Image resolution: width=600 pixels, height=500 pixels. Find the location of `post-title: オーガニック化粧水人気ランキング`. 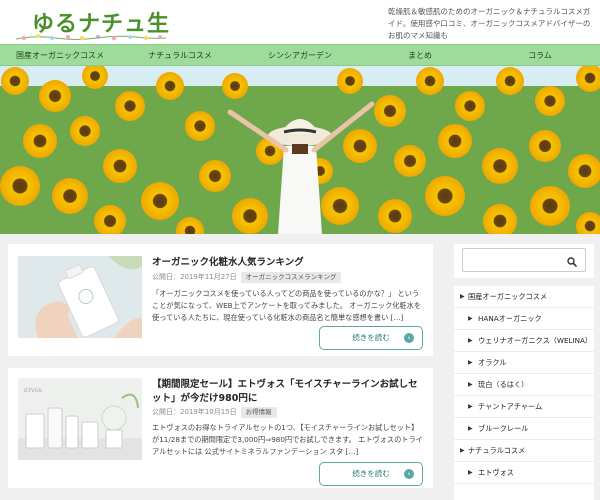

post-title: オーガニック化粧水人気ランキング is located at coordinates (288, 263).